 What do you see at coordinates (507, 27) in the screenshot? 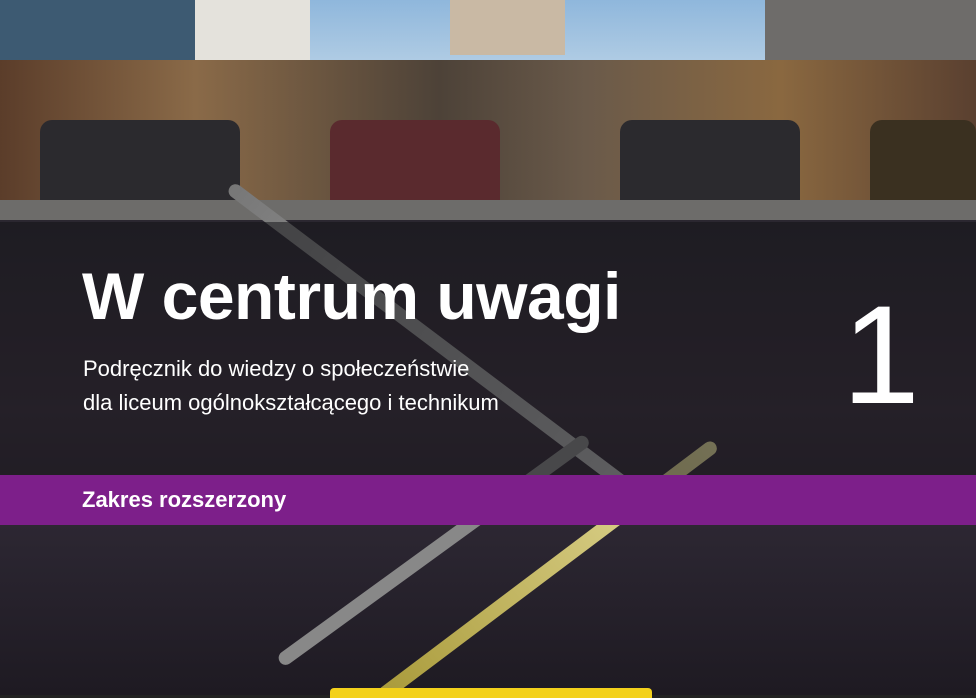
I see `tower` at bounding box center [507, 27].